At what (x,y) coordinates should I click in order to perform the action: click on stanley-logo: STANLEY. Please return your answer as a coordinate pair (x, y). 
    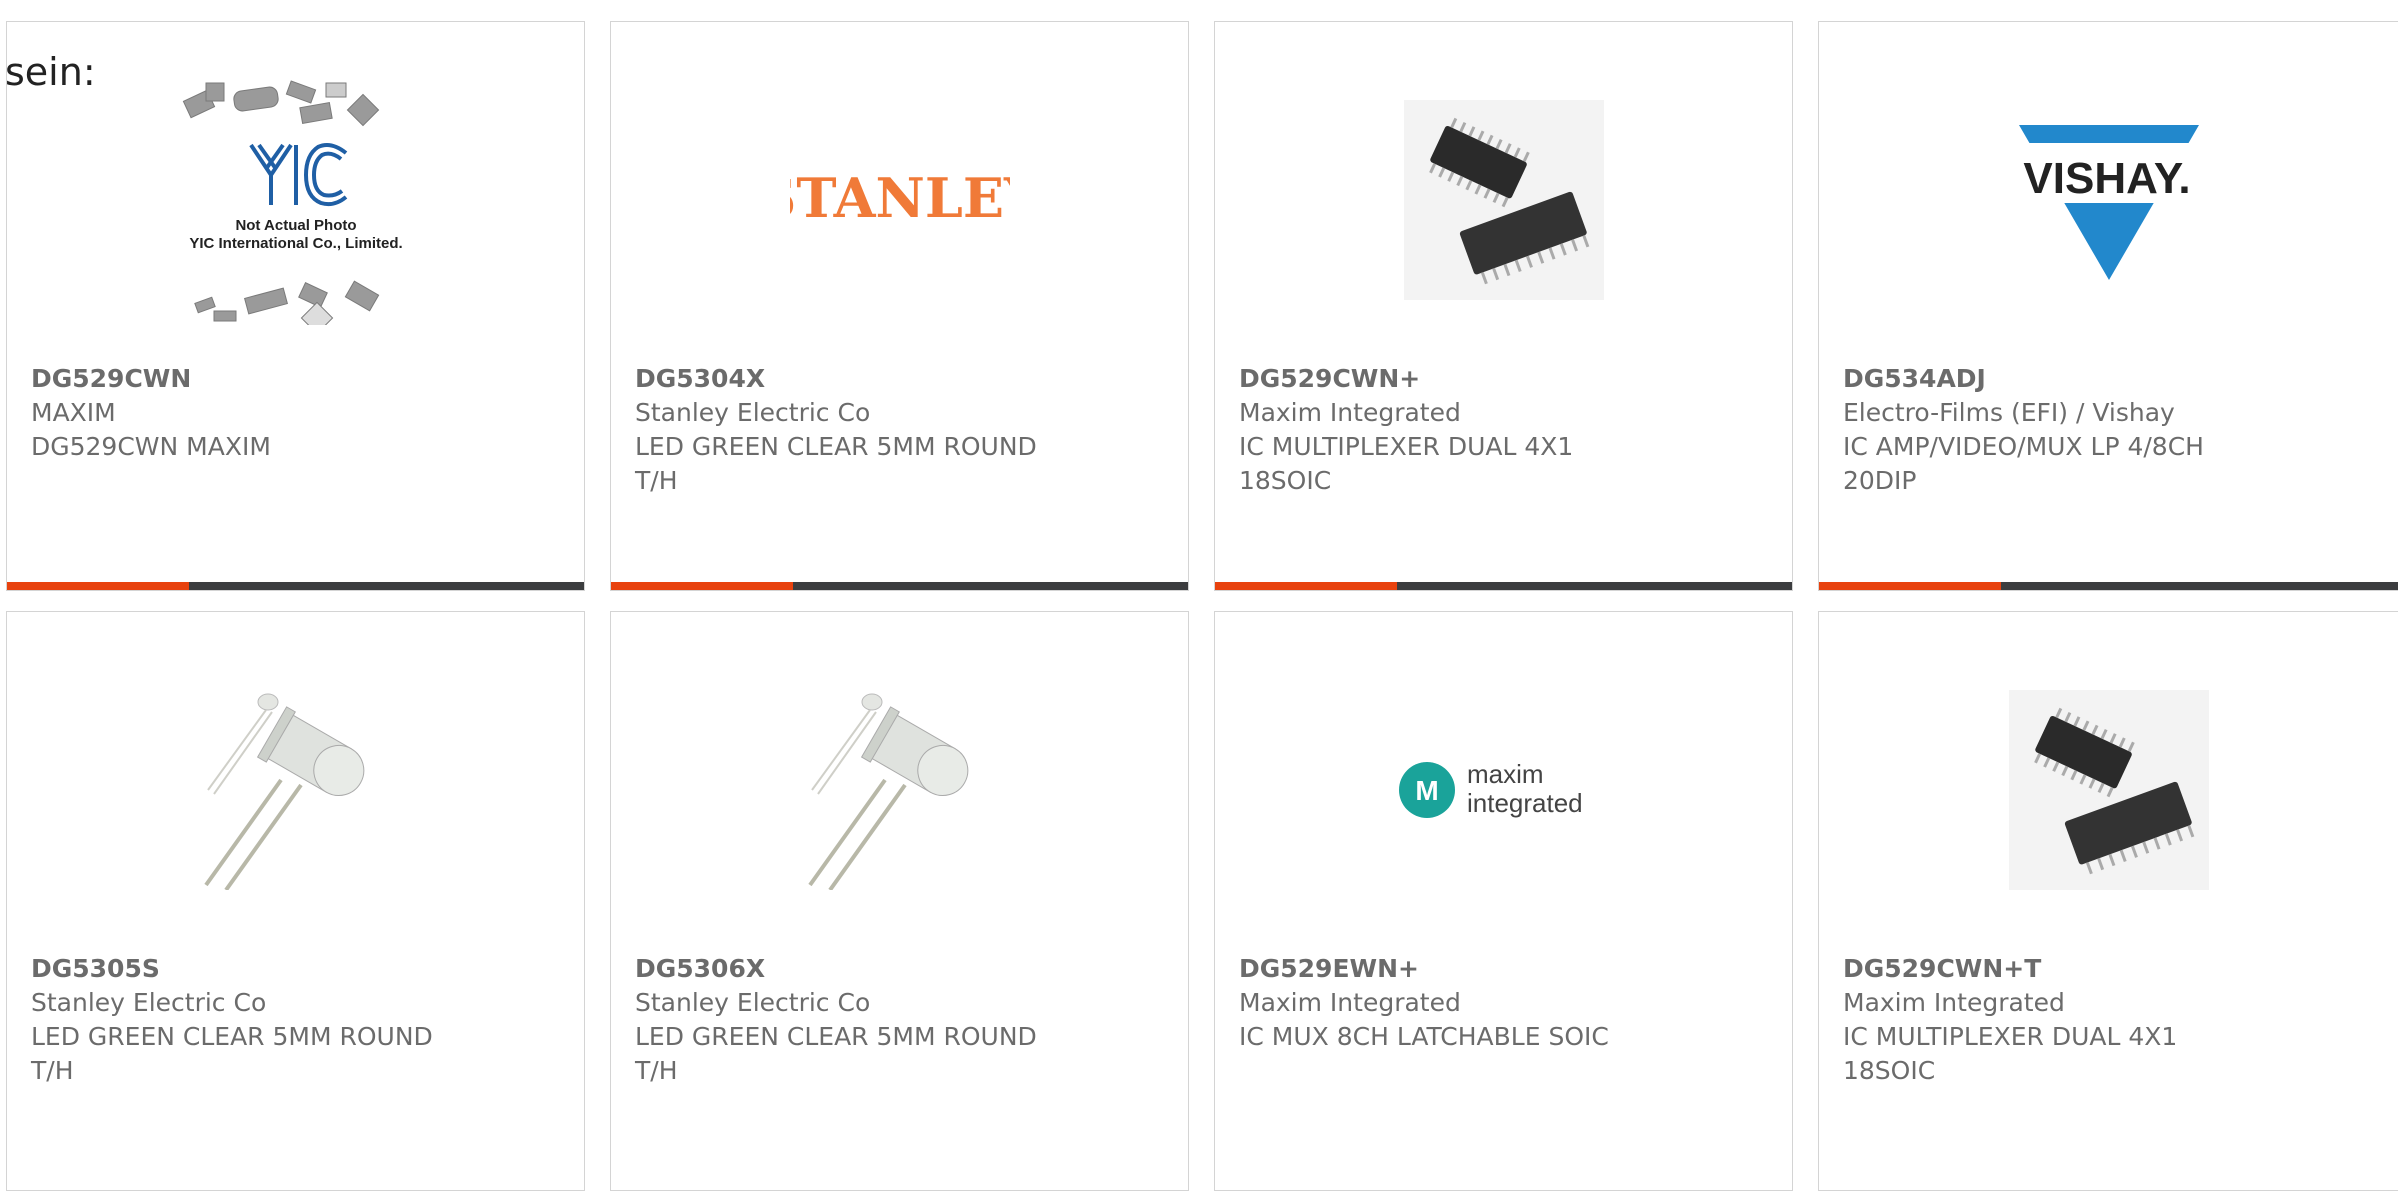
    Looking at the image, I should click on (900, 198).